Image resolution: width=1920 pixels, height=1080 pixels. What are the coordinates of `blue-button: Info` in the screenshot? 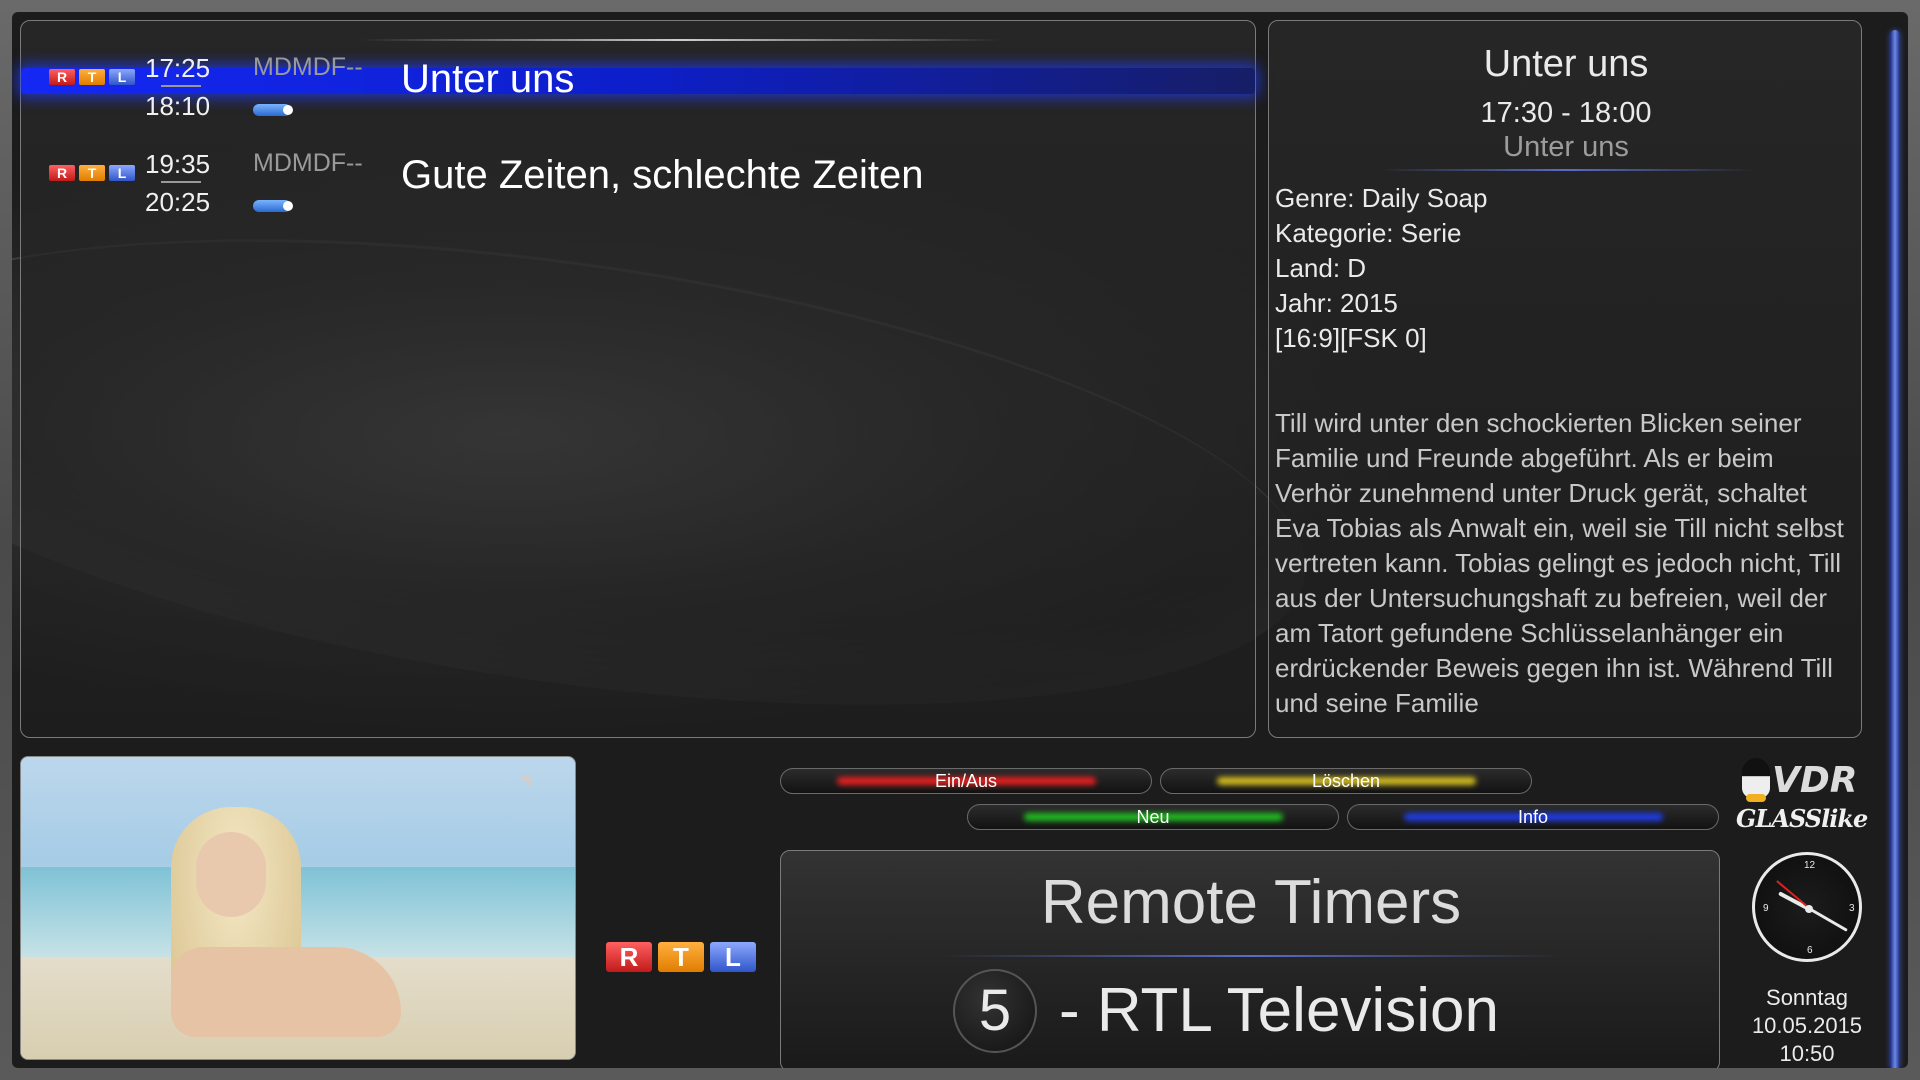 It's located at (1533, 817).